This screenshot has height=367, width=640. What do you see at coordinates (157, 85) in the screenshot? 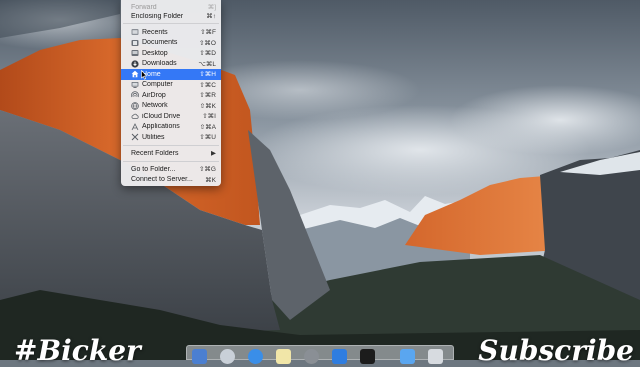
I see `menu-item-label: Computer` at bounding box center [157, 85].